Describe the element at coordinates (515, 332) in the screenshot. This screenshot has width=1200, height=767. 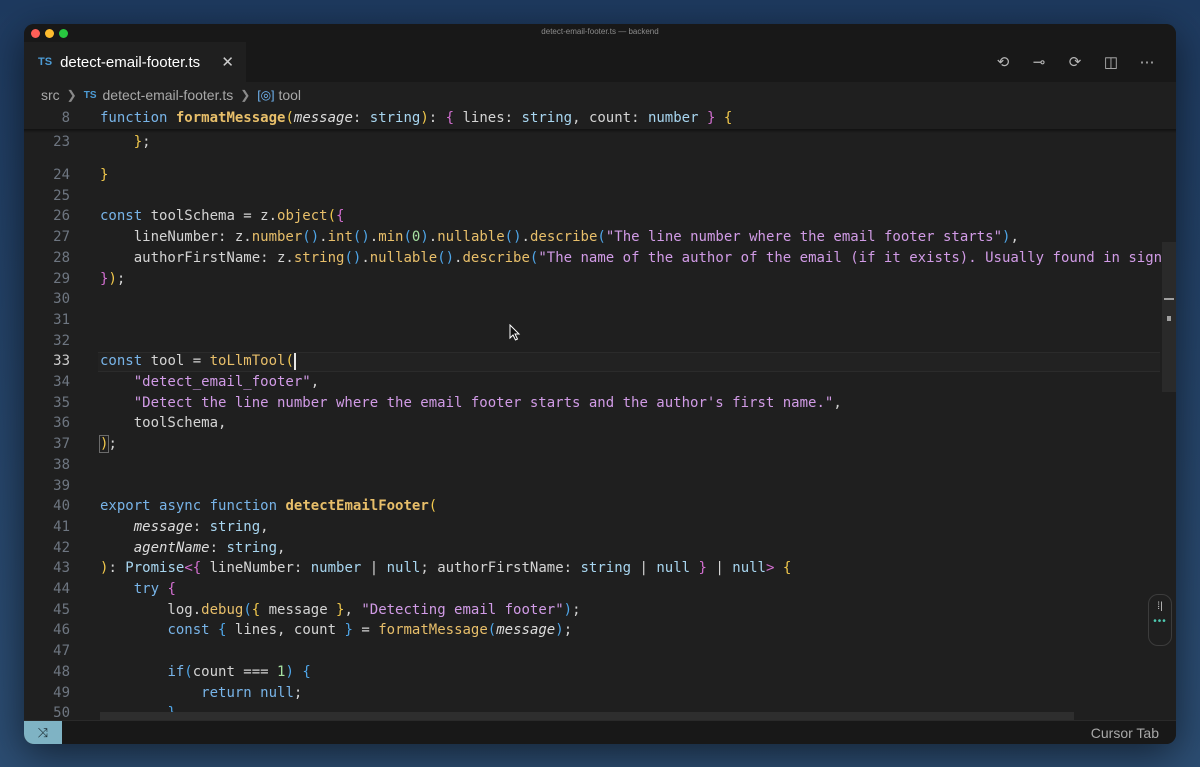
I see `mouse-pointer-icon` at that location.